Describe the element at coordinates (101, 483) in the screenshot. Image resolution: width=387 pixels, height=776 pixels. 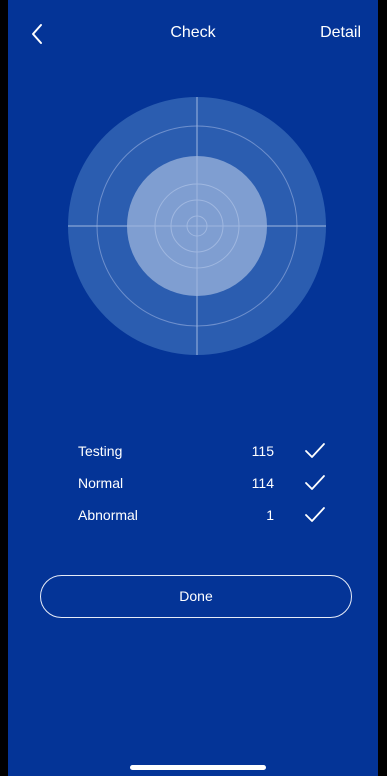
I see `stat-label: Normal` at that location.